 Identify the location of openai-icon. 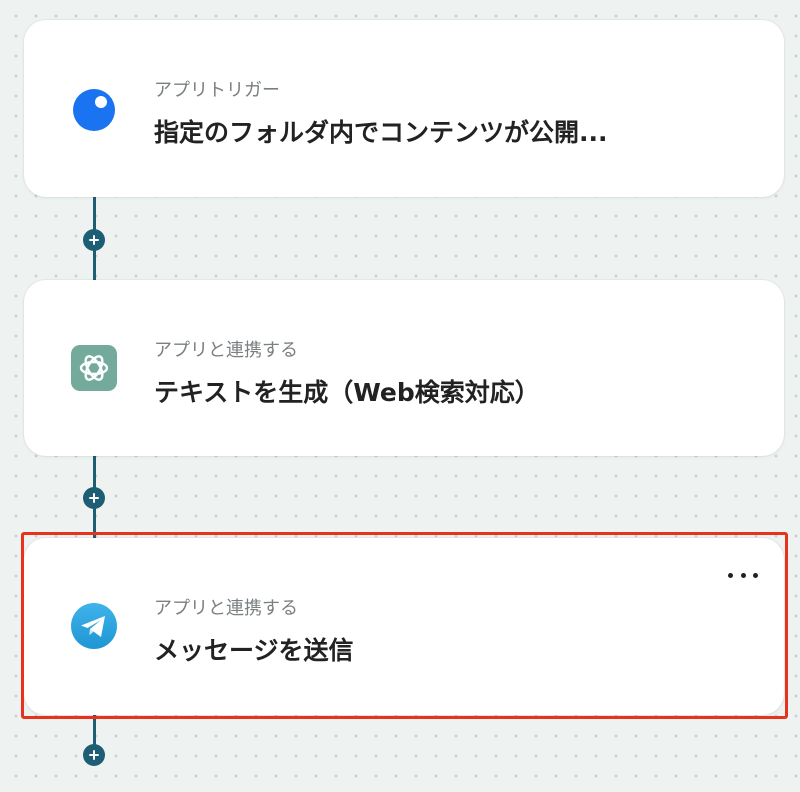
(94, 368).